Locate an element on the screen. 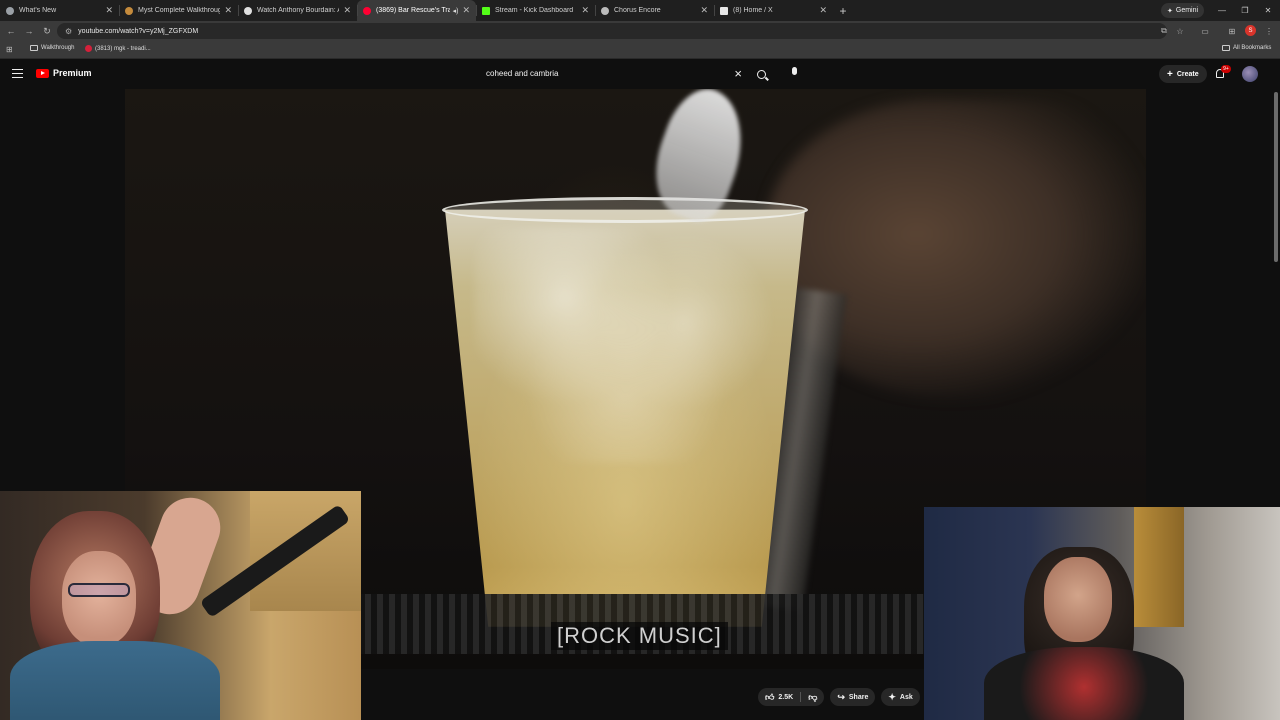 The height and width of the screenshot is (720, 1280). tab-title: Stream - Kick Dashboard is located at coordinates (534, 10).